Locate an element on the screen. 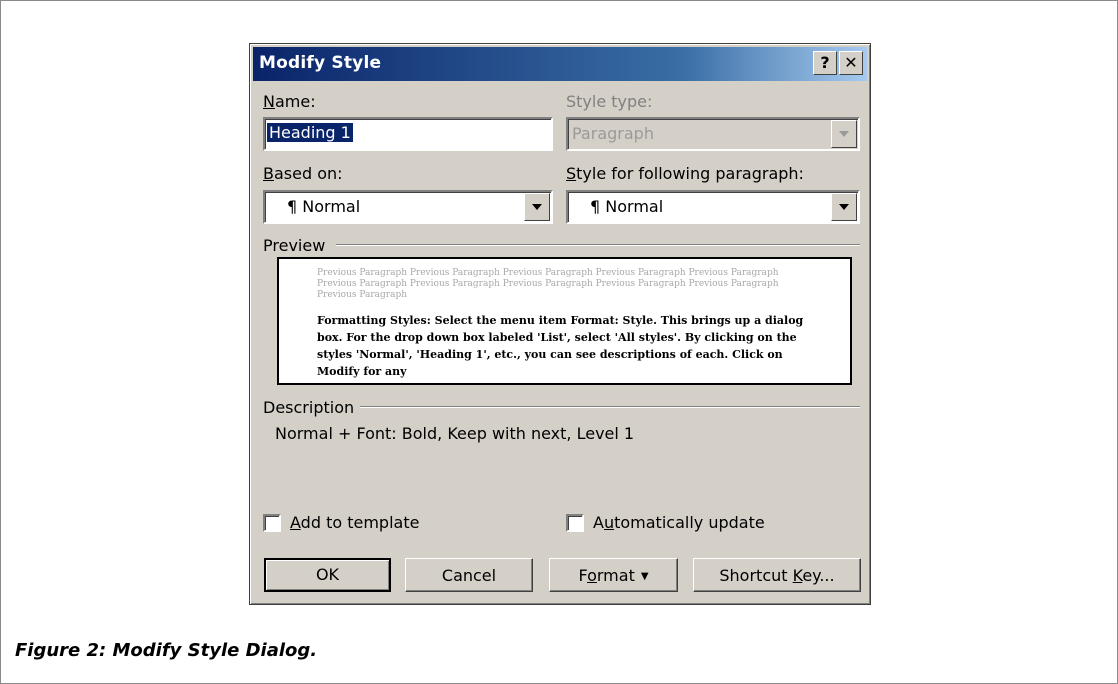 The height and width of the screenshot is (684, 1118). name-input: Heading 1 is located at coordinates (408, 134).